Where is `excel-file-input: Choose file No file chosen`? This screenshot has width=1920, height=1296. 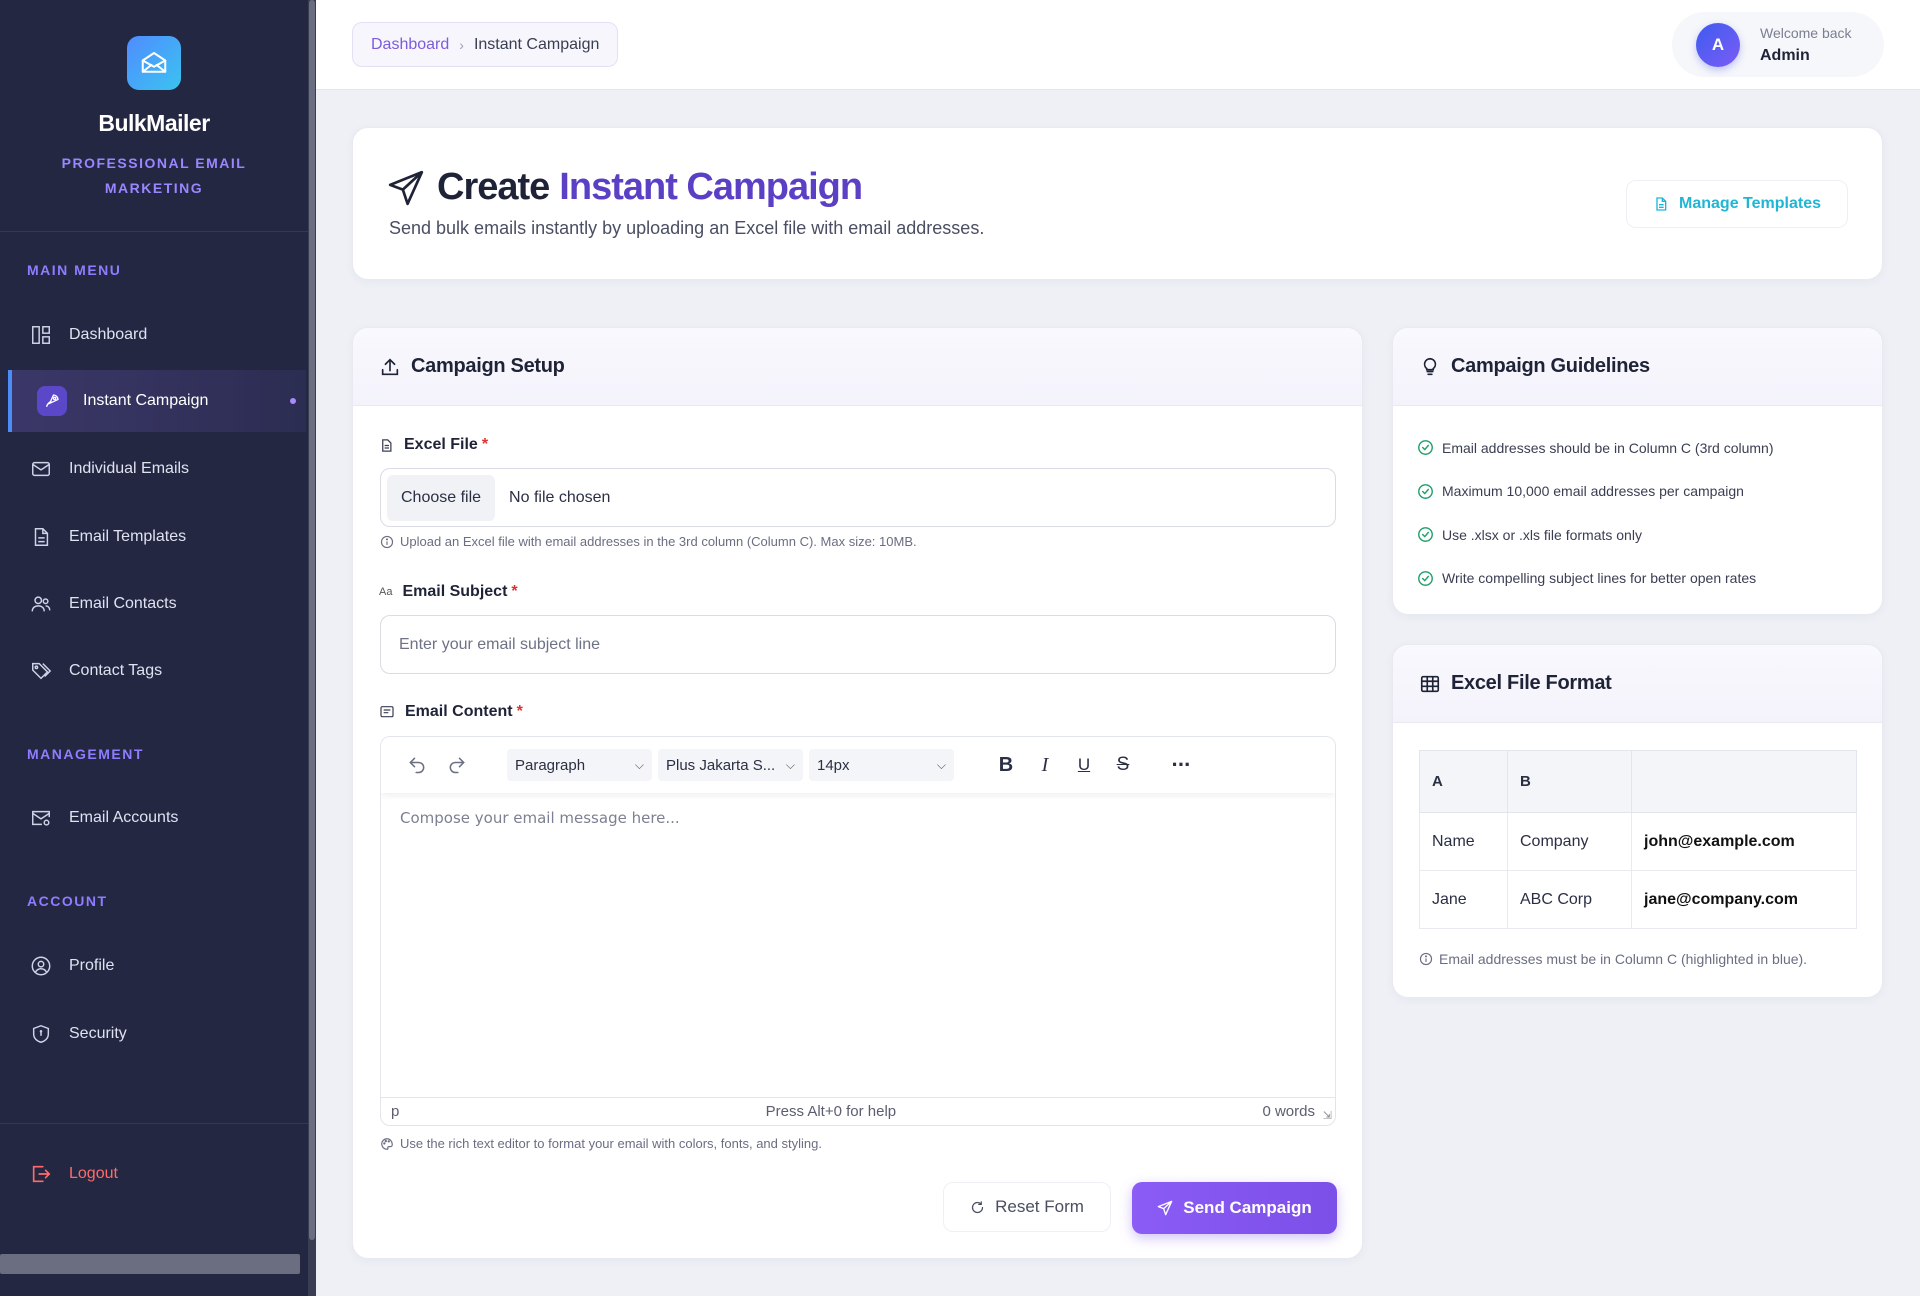 excel-file-input: Choose file No file chosen is located at coordinates (858, 497).